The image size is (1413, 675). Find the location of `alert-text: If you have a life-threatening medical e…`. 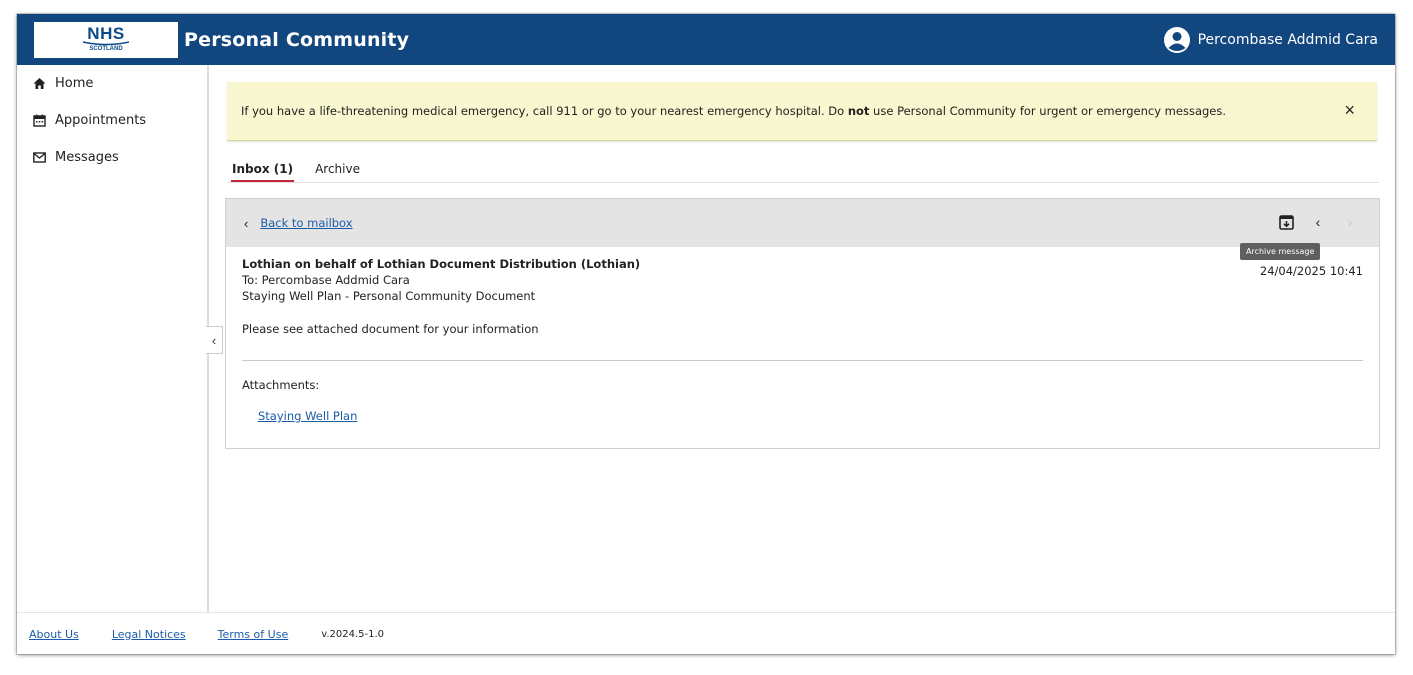

alert-text: If you have a life-threatening medical e… is located at coordinates (733, 111).